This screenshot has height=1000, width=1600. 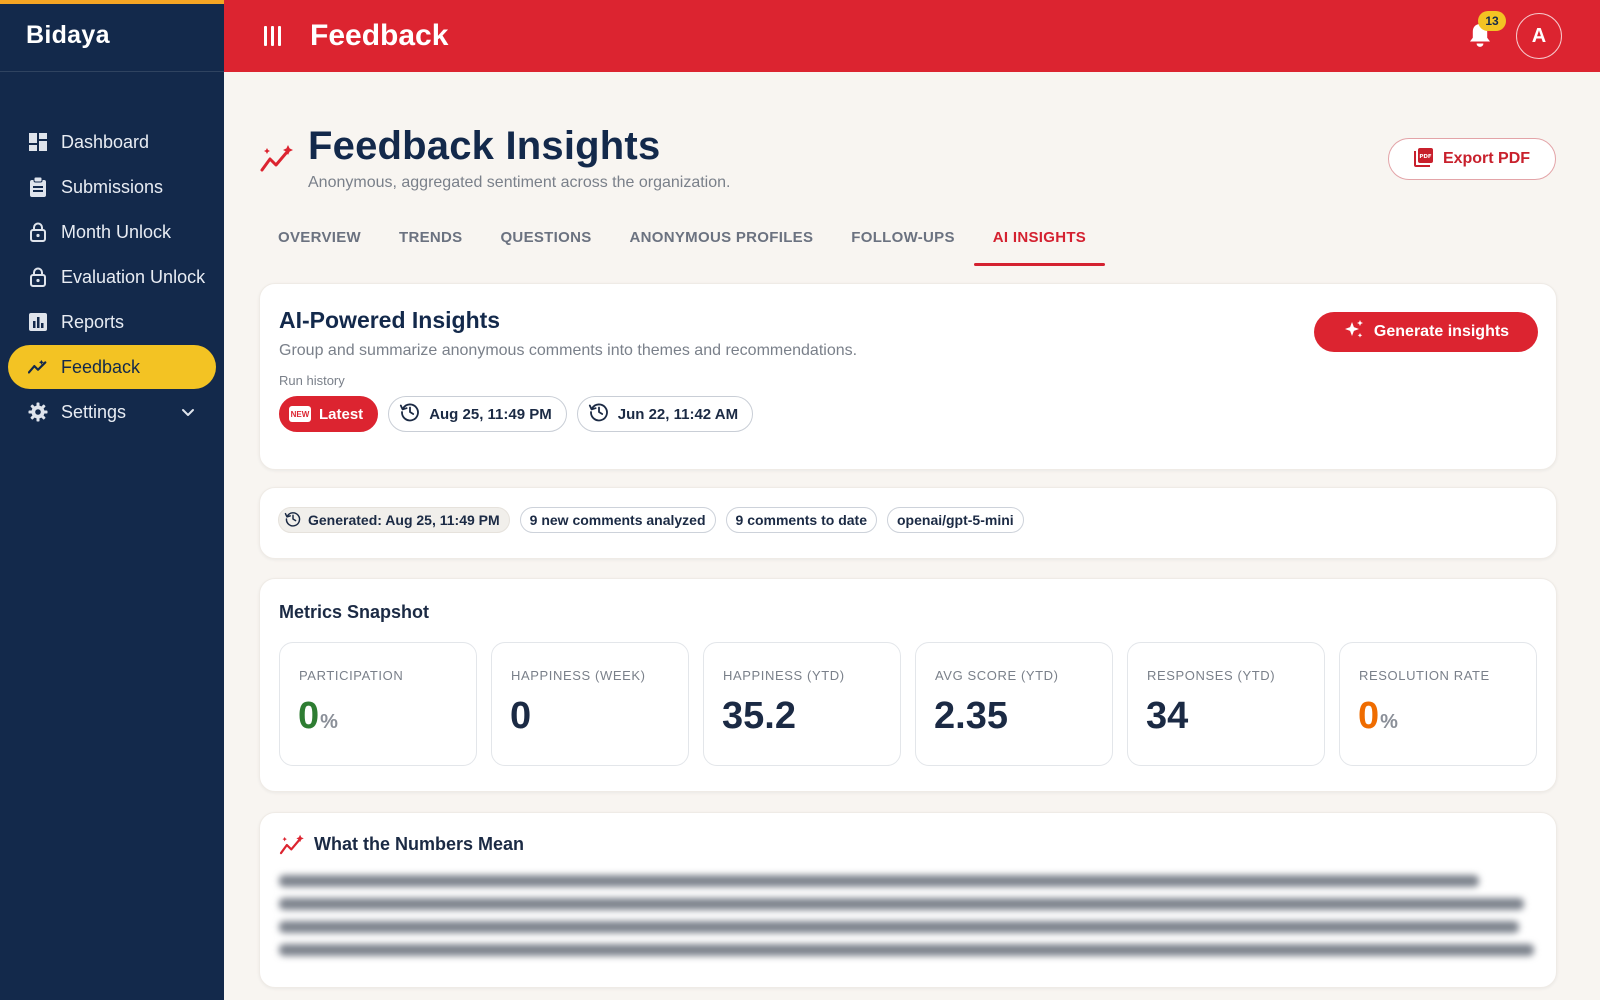 I want to click on sidebar-item-reports: Reports, so click(x=112, y=322).